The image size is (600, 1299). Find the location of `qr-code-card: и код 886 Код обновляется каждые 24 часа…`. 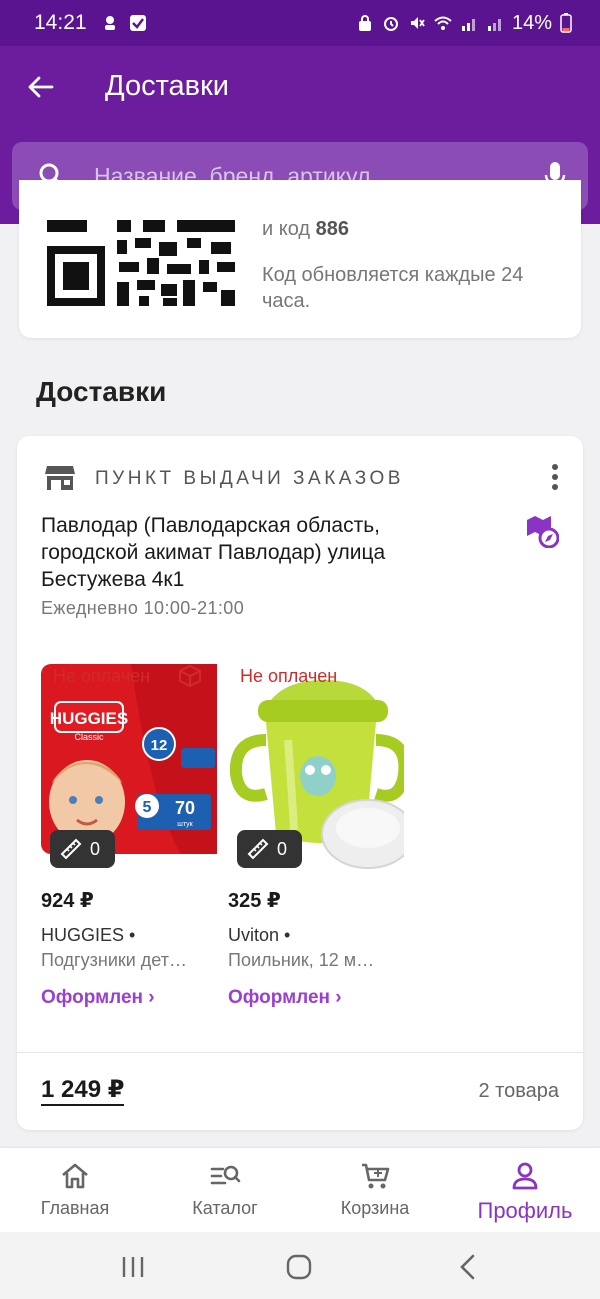

qr-code-card: и код 886 Код обновляется каждые 24 часа… is located at coordinates (300, 259).